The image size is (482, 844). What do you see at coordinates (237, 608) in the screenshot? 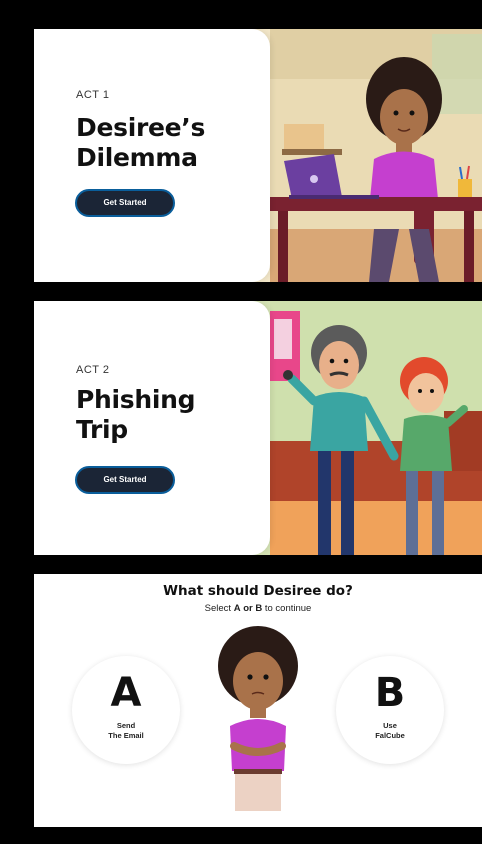
I see `instruction-option-a: A` at bounding box center [237, 608].